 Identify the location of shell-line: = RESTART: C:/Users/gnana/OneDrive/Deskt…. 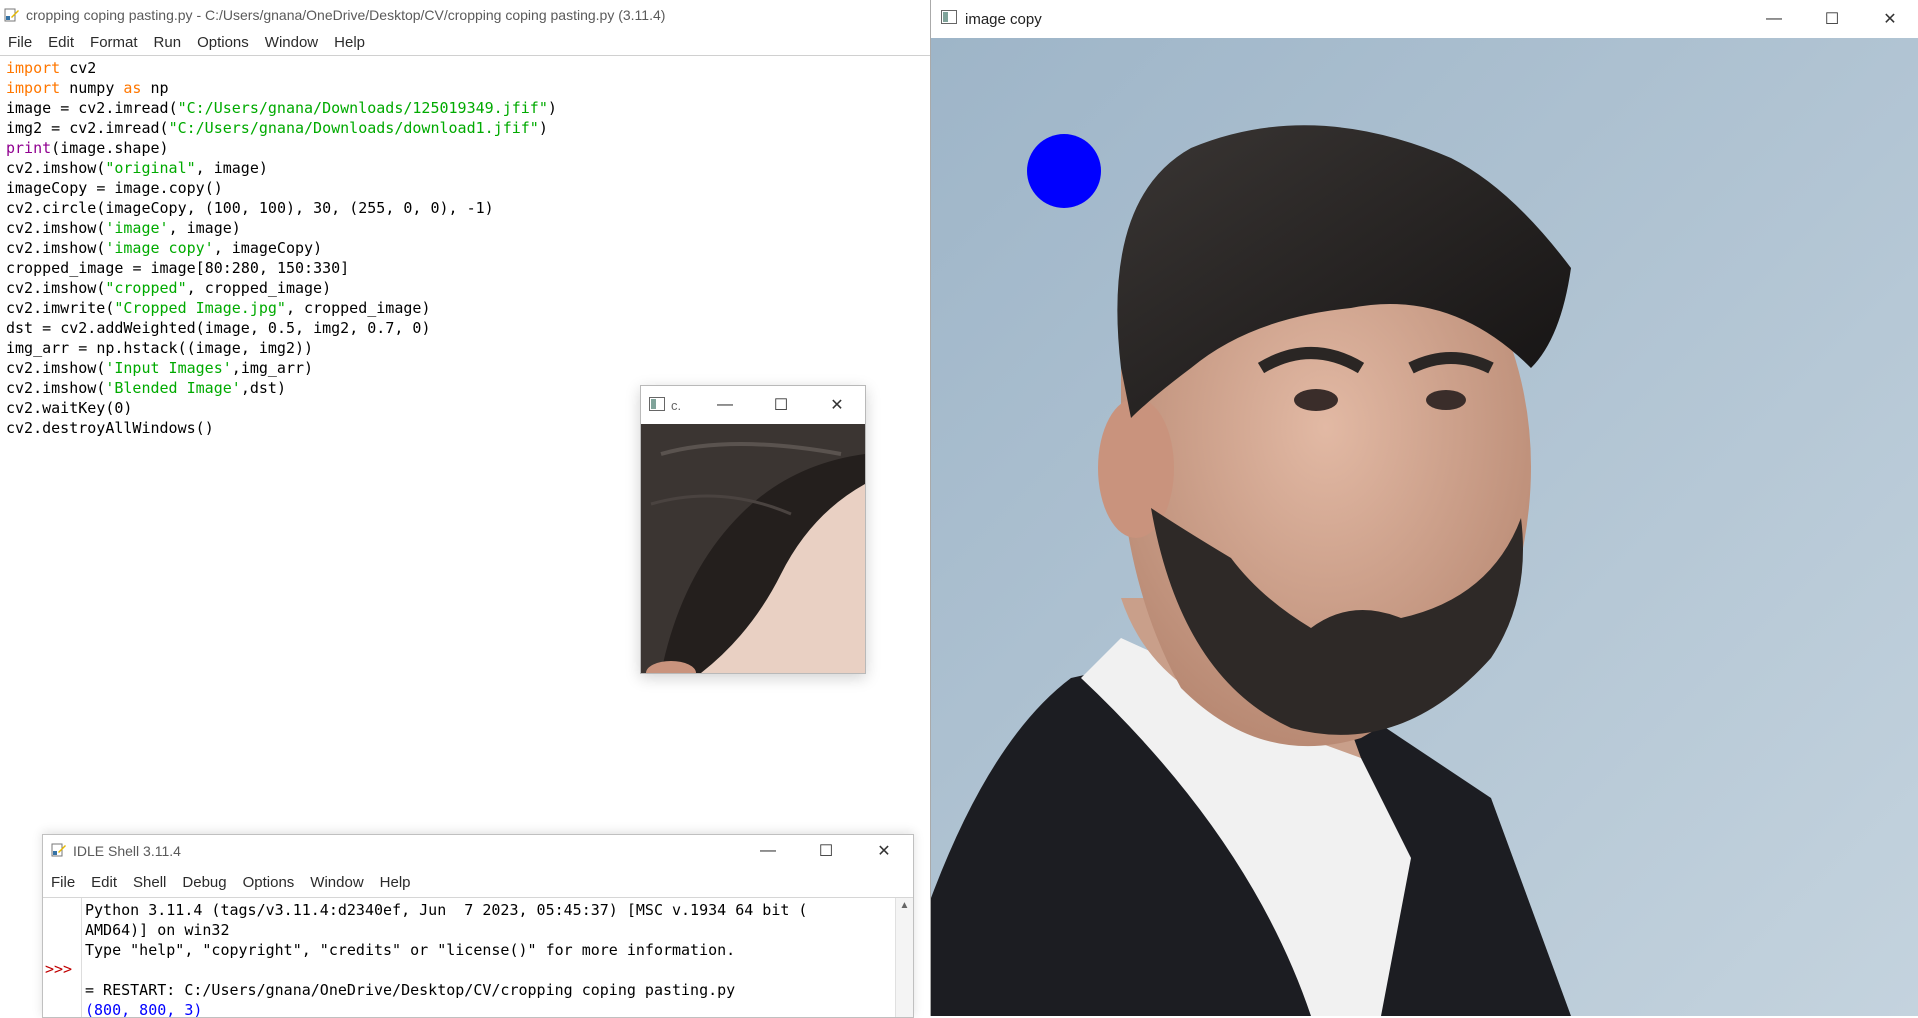
(410, 990).